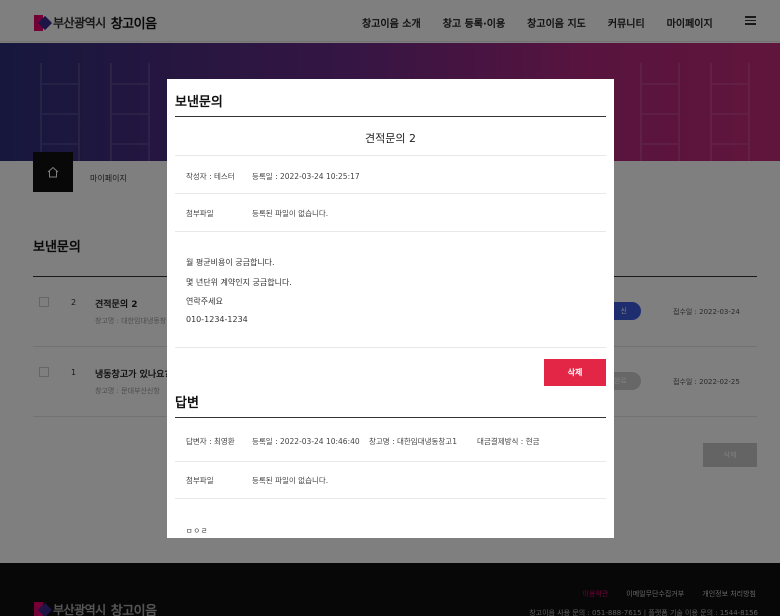 The height and width of the screenshot is (616, 780). I want to click on answer-body: ㅁㅇㄹ, so click(197, 531).